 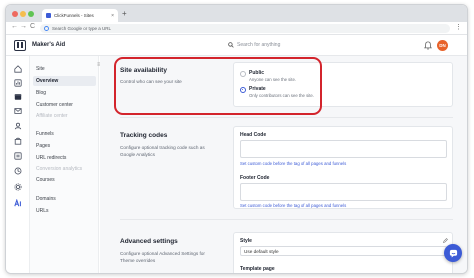 What do you see at coordinates (82, 28) in the screenshot?
I see `address-placeholder: Search Google or type a URL` at bounding box center [82, 28].